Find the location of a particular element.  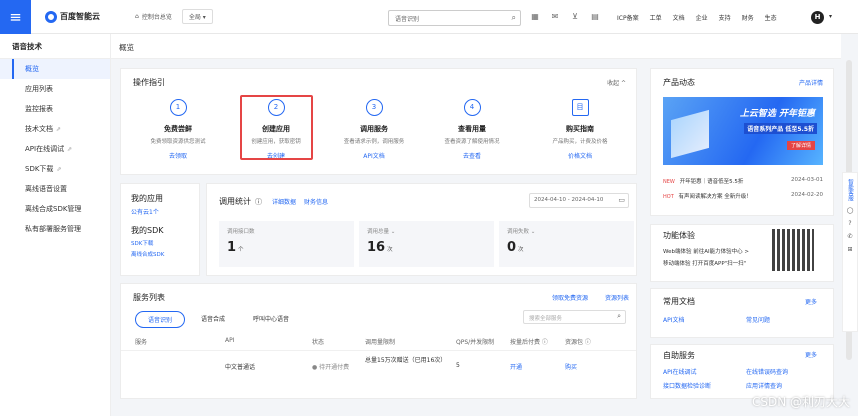

stat-total-calls: 调用总量 ⌄ 16 次 is located at coordinates (426, 244).